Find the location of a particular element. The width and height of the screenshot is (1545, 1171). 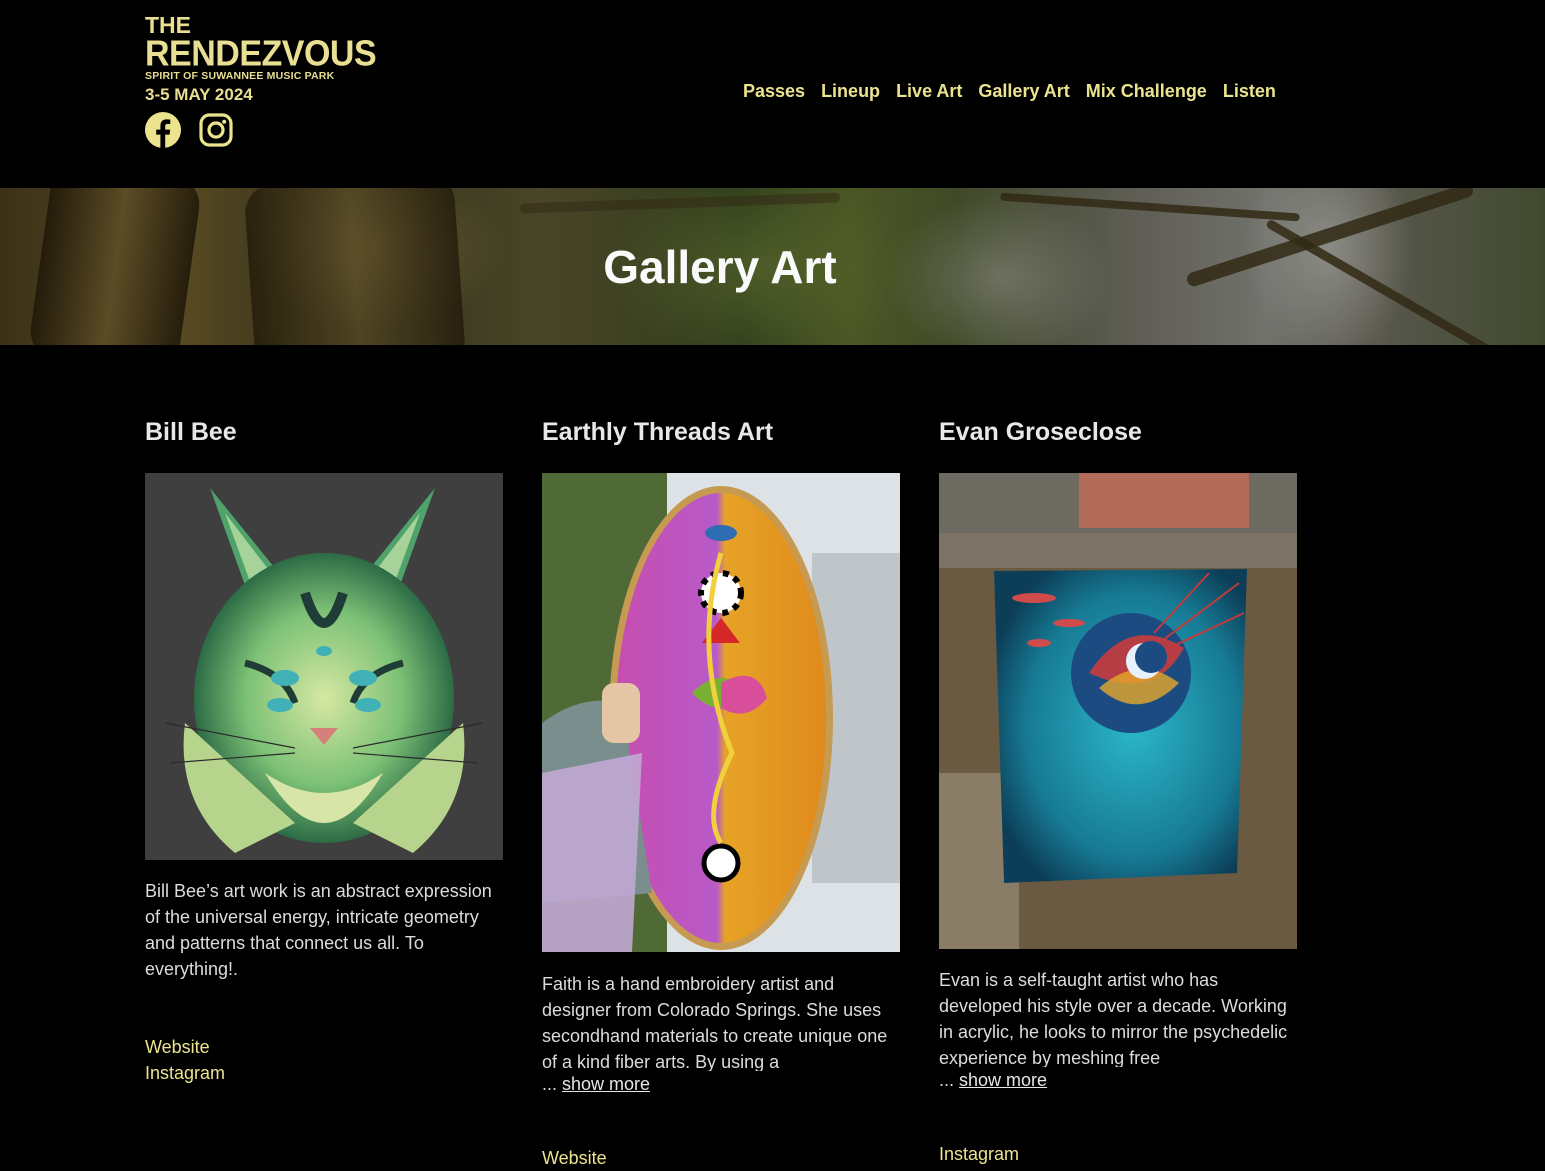

logo-line-date: 3-5 MAY 2024 is located at coordinates (199, 94).